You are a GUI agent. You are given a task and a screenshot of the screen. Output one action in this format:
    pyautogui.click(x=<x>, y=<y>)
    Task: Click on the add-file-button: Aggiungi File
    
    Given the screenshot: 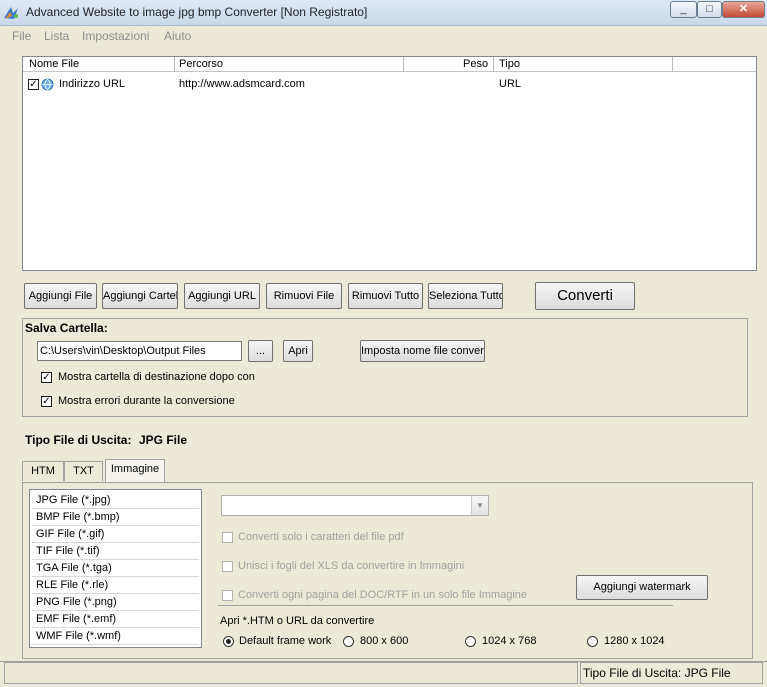 What is the action you would take?
    pyautogui.click(x=60, y=296)
    